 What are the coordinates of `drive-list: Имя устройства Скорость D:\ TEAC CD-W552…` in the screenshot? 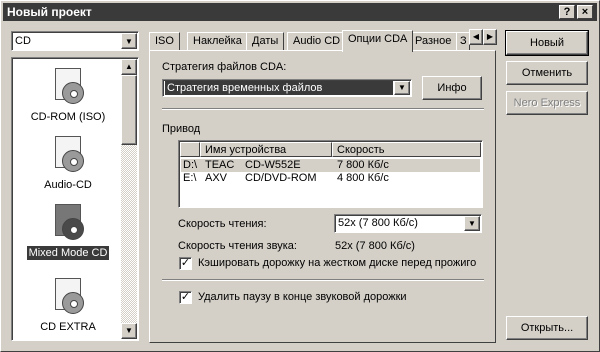 It's located at (330, 174).